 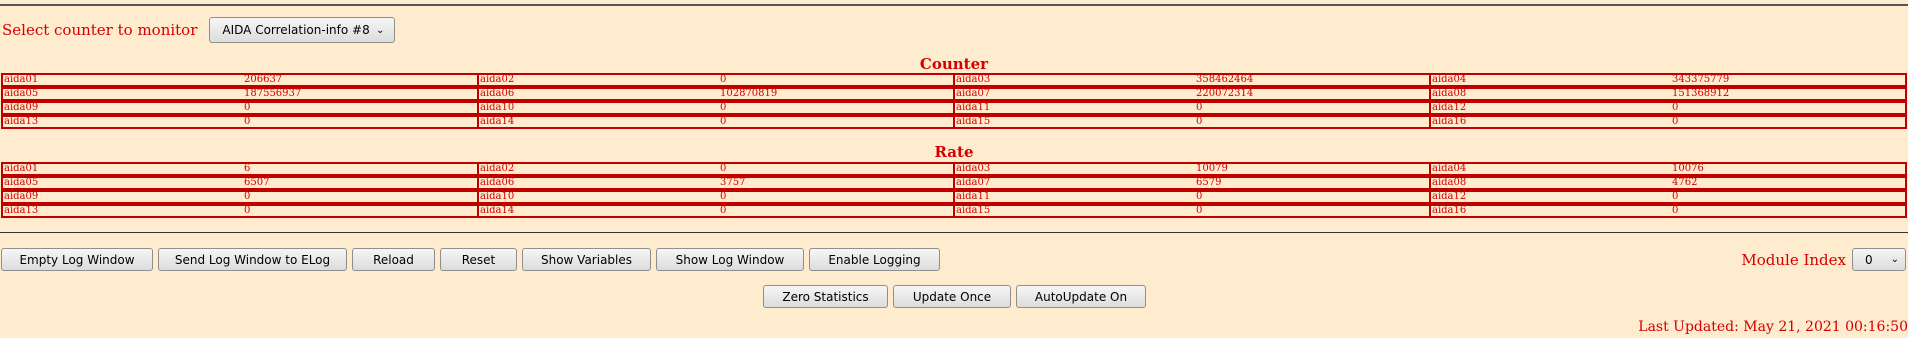 What do you see at coordinates (240, 211) in the screenshot?
I see `rate-cell: aida13 0` at bounding box center [240, 211].